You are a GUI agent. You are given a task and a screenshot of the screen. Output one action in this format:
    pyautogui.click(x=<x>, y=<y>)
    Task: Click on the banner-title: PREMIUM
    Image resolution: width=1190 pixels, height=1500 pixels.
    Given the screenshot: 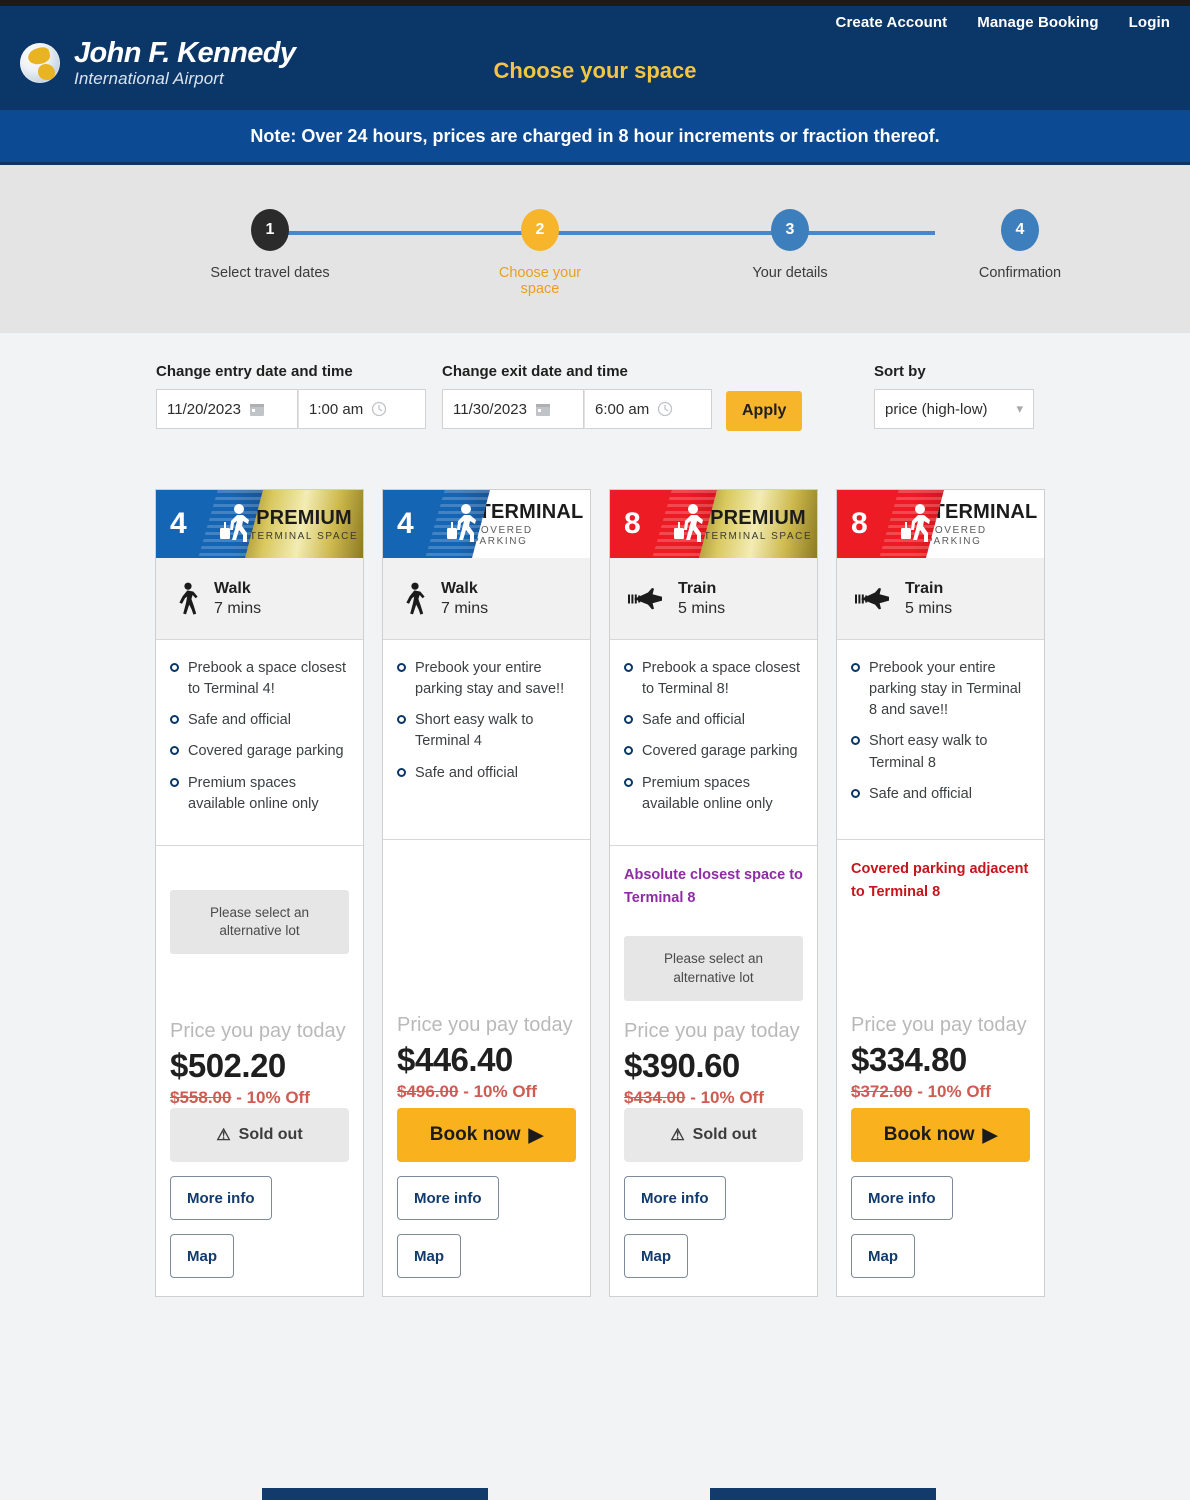 What is the action you would take?
    pyautogui.click(x=758, y=517)
    